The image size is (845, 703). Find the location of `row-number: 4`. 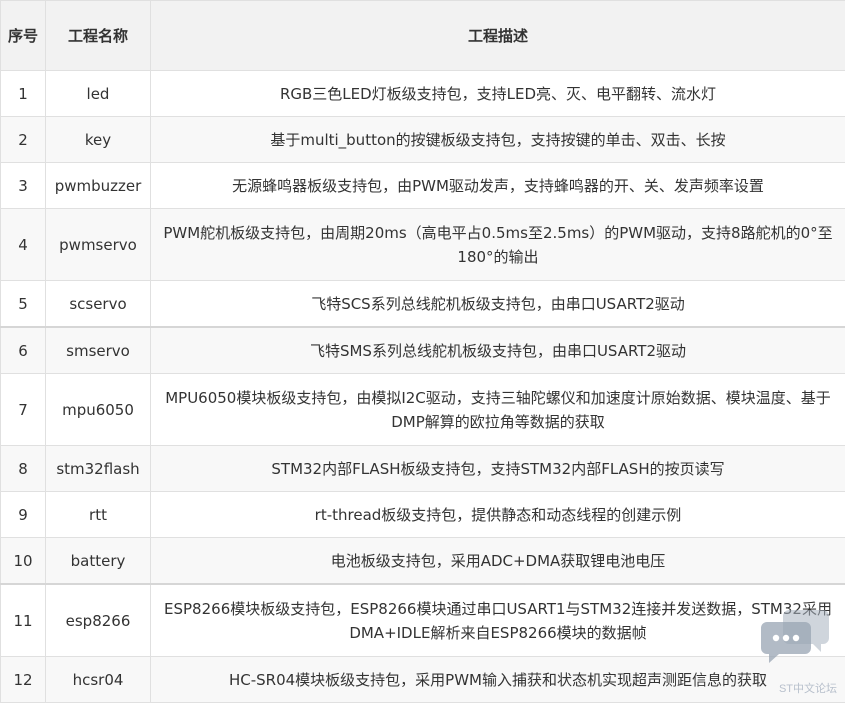

row-number: 4 is located at coordinates (23, 245).